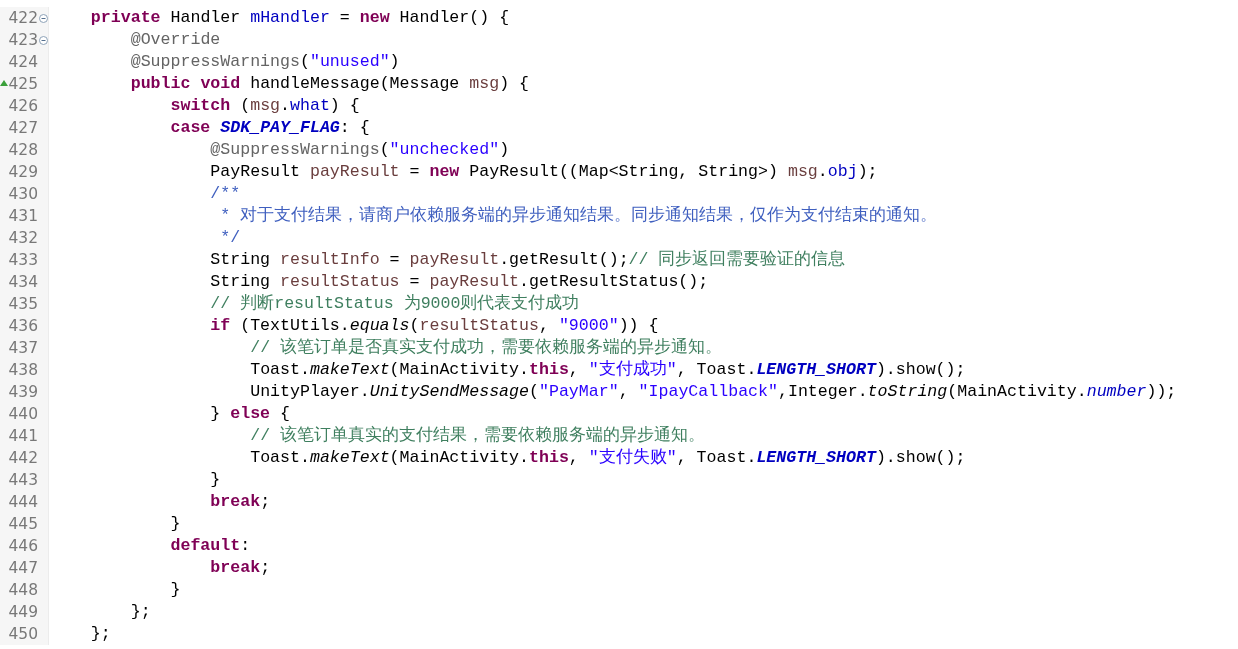 The image size is (1238, 649). Describe the element at coordinates (23, 568) in the screenshot. I see `line-number: 447` at that location.